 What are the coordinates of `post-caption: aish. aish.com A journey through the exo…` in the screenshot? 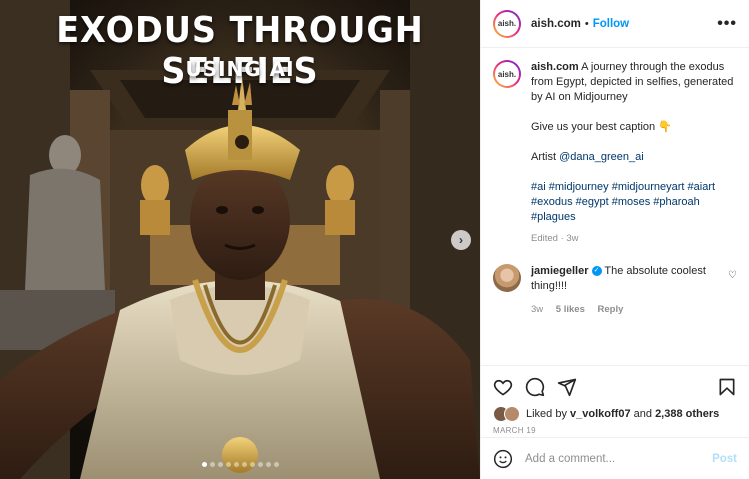 It's located at (615, 153).